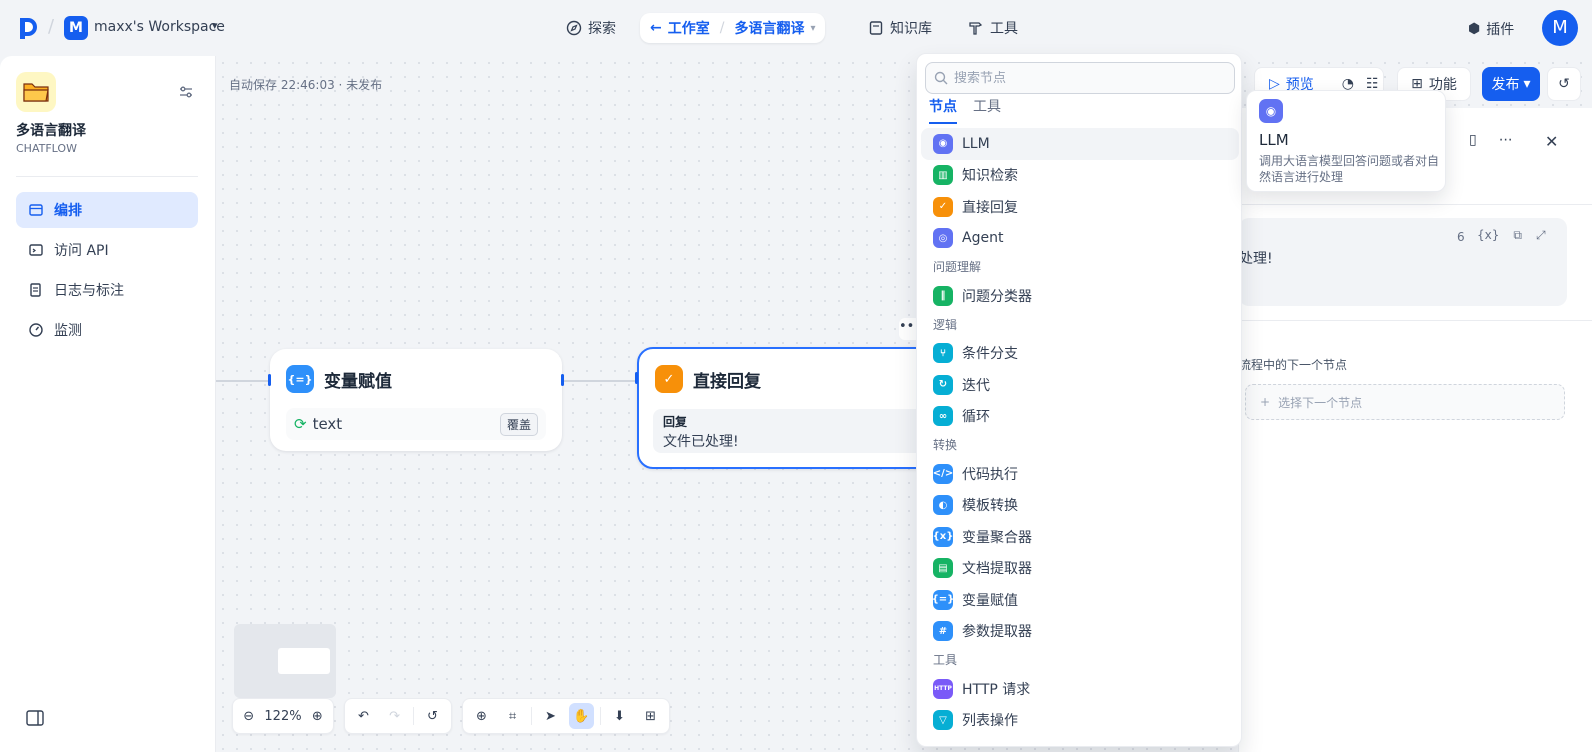 The image size is (1592, 752). What do you see at coordinates (1089, 78) in the screenshot?
I see `search-input` at bounding box center [1089, 78].